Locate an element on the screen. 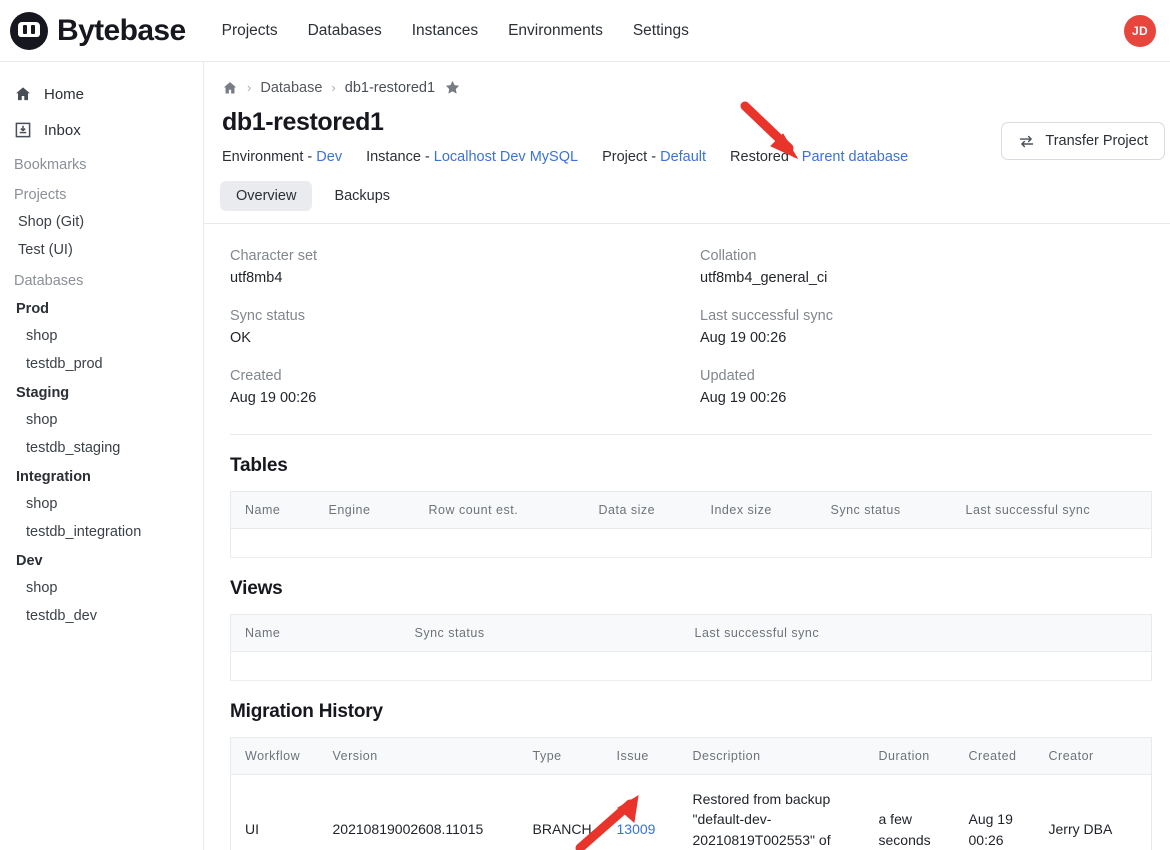 The width and height of the screenshot is (1170, 850). col-workflow: Workflow is located at coordinates (274, 756).